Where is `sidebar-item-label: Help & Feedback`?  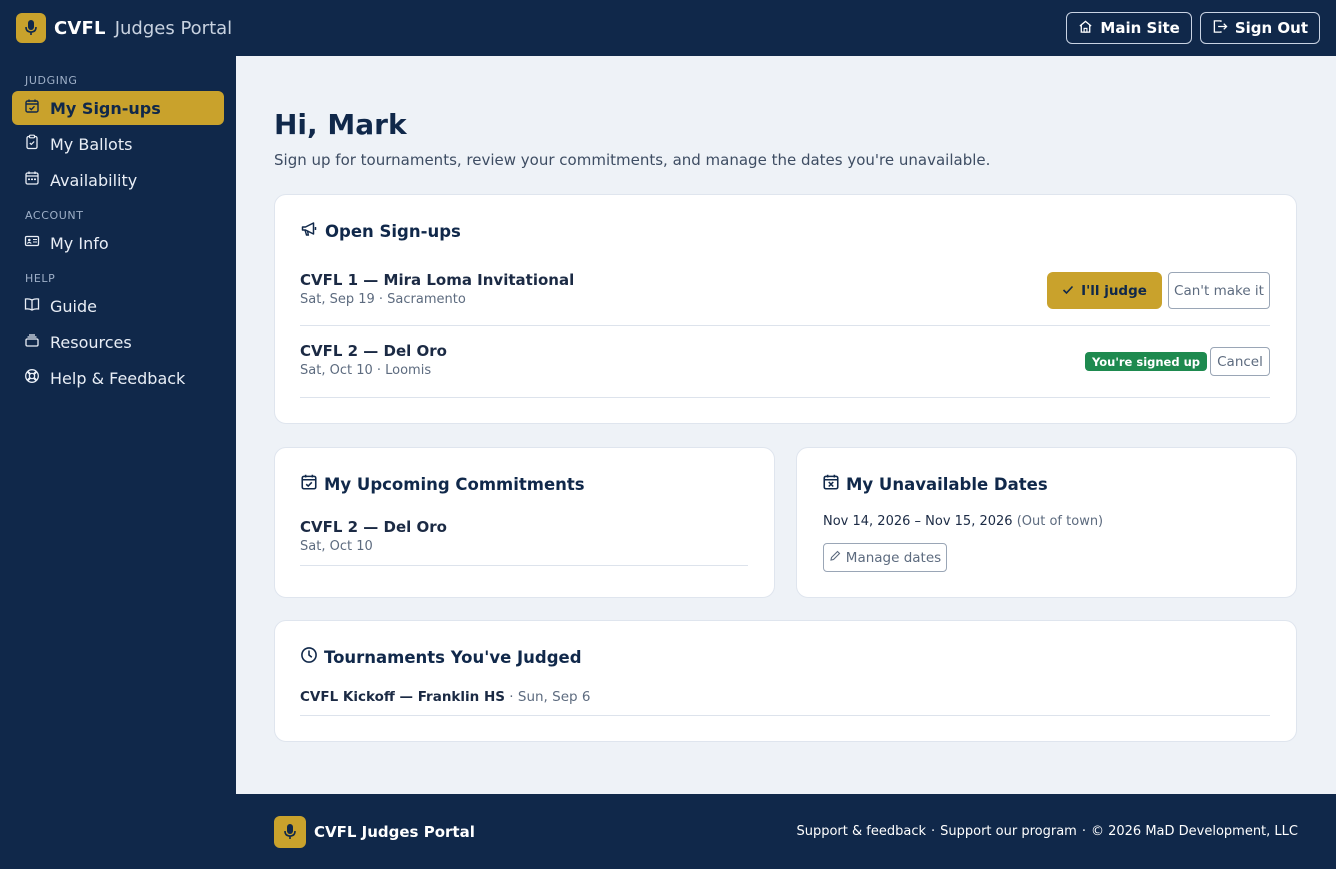 sidebar-item-label: Help & Feedback is located at coordinates (118, 378).